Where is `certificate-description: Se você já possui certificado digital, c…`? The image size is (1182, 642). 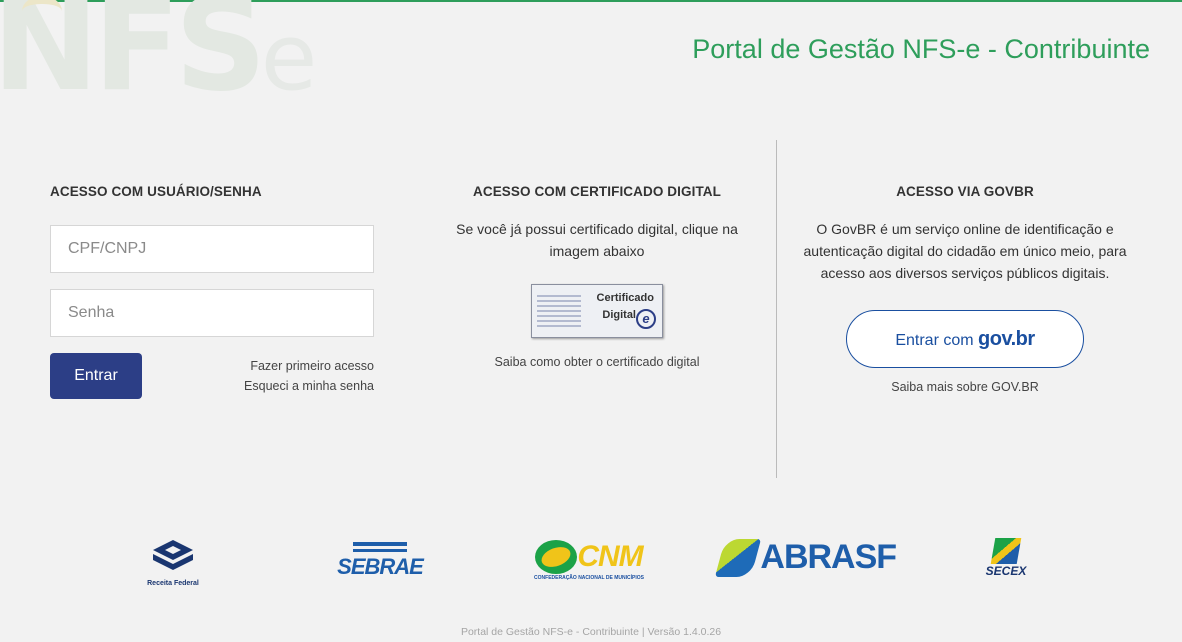
certificate-description: Se você já possui certificado digital, c… is located at coordinates (597, 240).